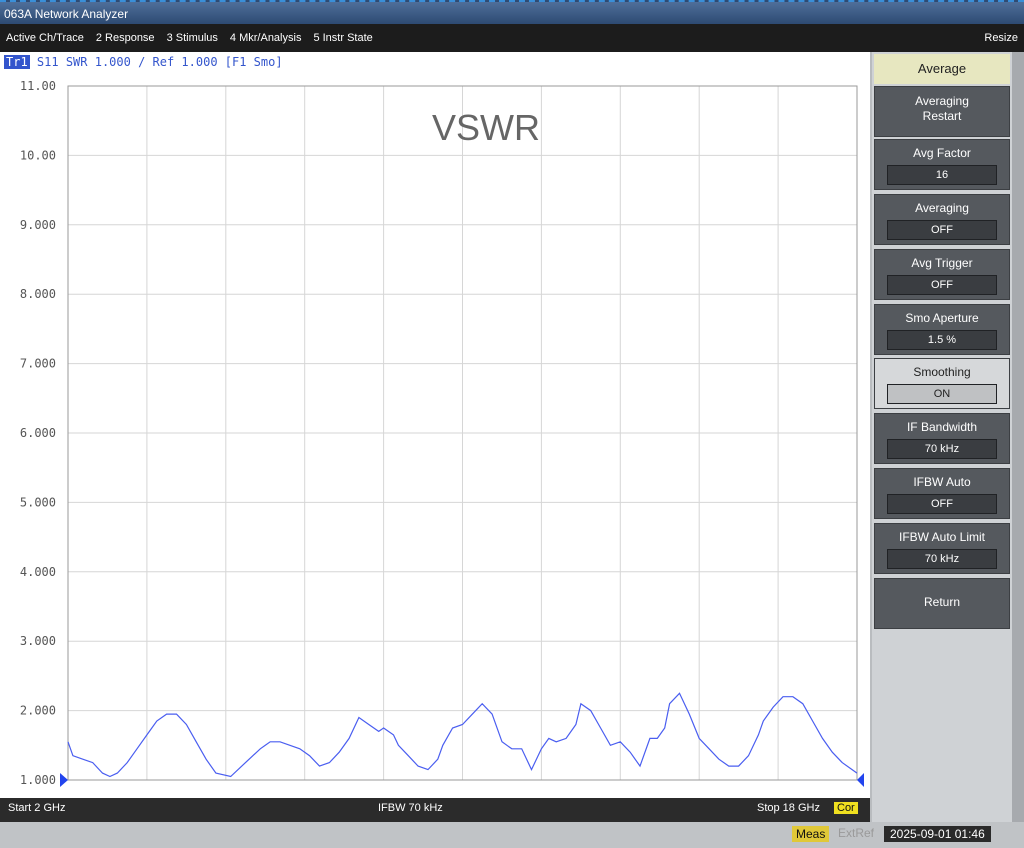  I want to click on y-tick-label: 6.000, so click(38, 433).